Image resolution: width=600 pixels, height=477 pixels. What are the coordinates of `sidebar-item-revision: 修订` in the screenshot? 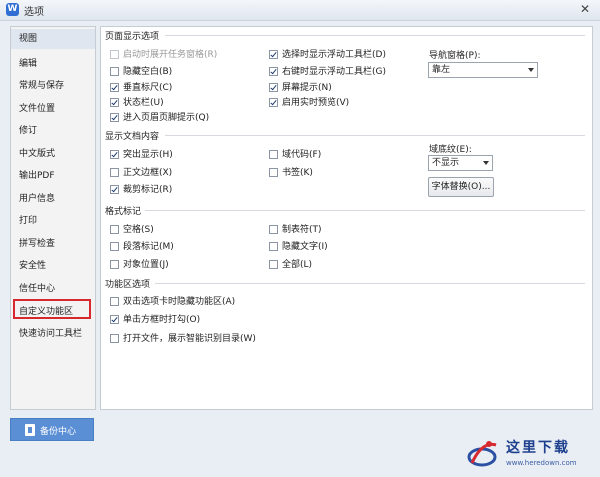 It's located at (28, 129).